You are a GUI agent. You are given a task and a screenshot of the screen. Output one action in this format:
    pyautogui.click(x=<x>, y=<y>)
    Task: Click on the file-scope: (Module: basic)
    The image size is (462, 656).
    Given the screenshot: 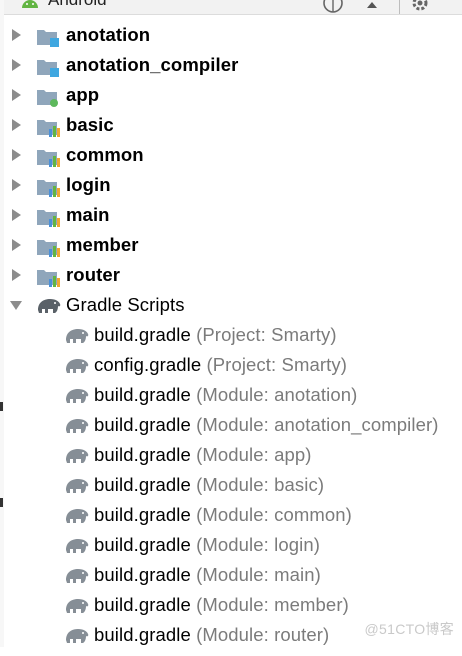 What is the action you would take?
    pyautogui.click(x=260, y=484)
    